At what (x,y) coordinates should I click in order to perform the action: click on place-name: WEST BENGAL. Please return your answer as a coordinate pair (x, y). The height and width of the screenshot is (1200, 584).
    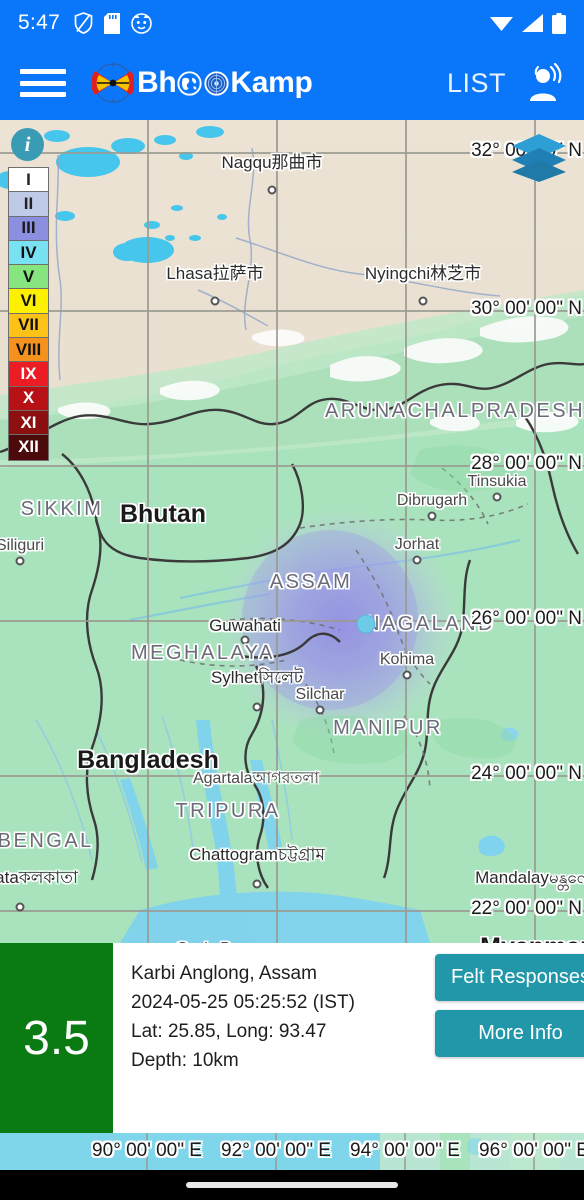
    Looking at the image, I should click on (47, 841).